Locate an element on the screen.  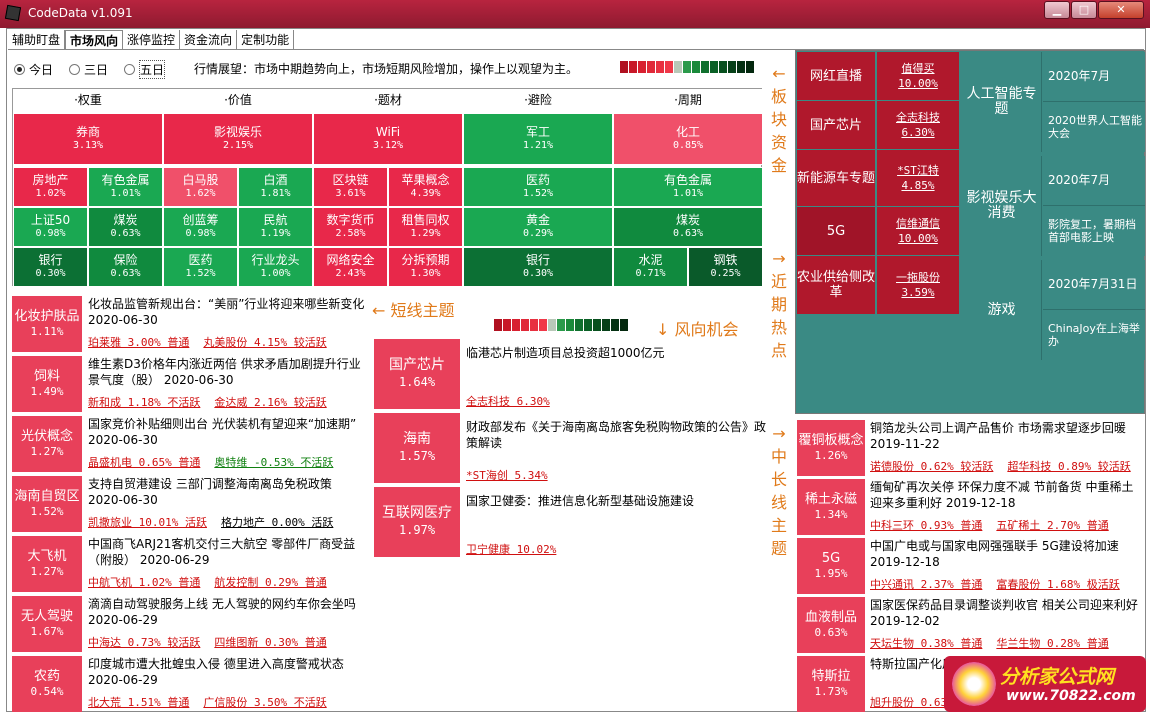
stock-link: 珀莱雅 3.00% 普通 is located at coordinates (138, 342).